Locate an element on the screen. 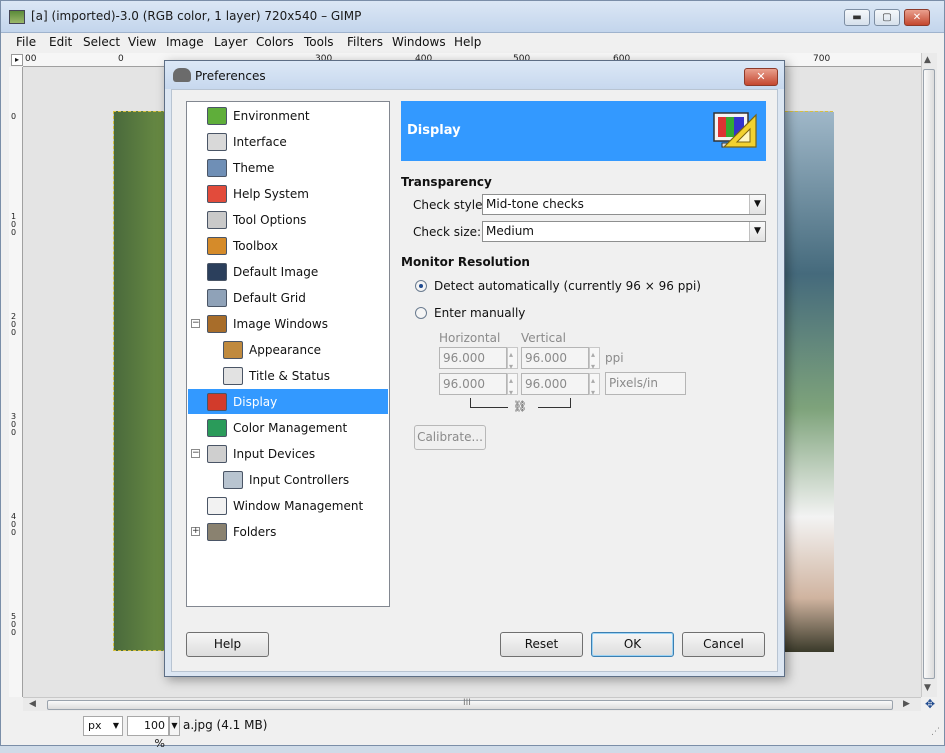 Image resolution: width=945 pixels, height=753 pixels. maximize-button: ▢ is located at coordinates (887, 17).